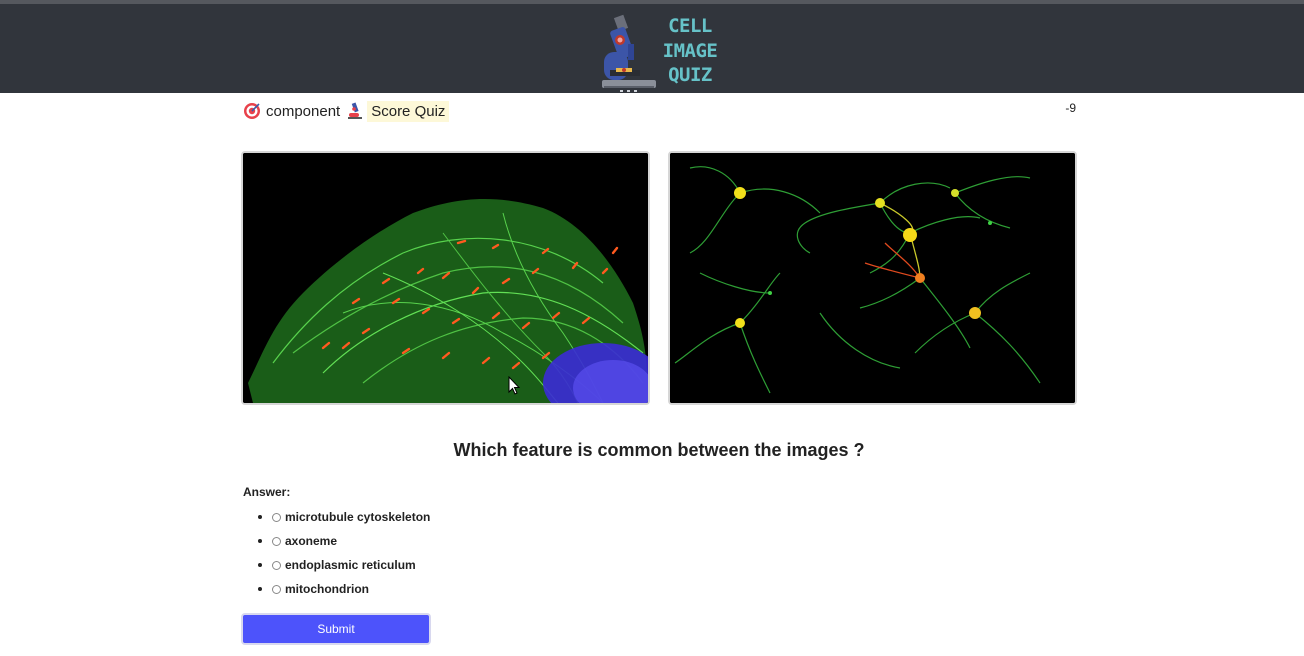 This screenshot has height=656, width=1304. Describe the element at coordinates (690, 75) in the screenshot. I see `logo-line-3: QUIZ` at that location.